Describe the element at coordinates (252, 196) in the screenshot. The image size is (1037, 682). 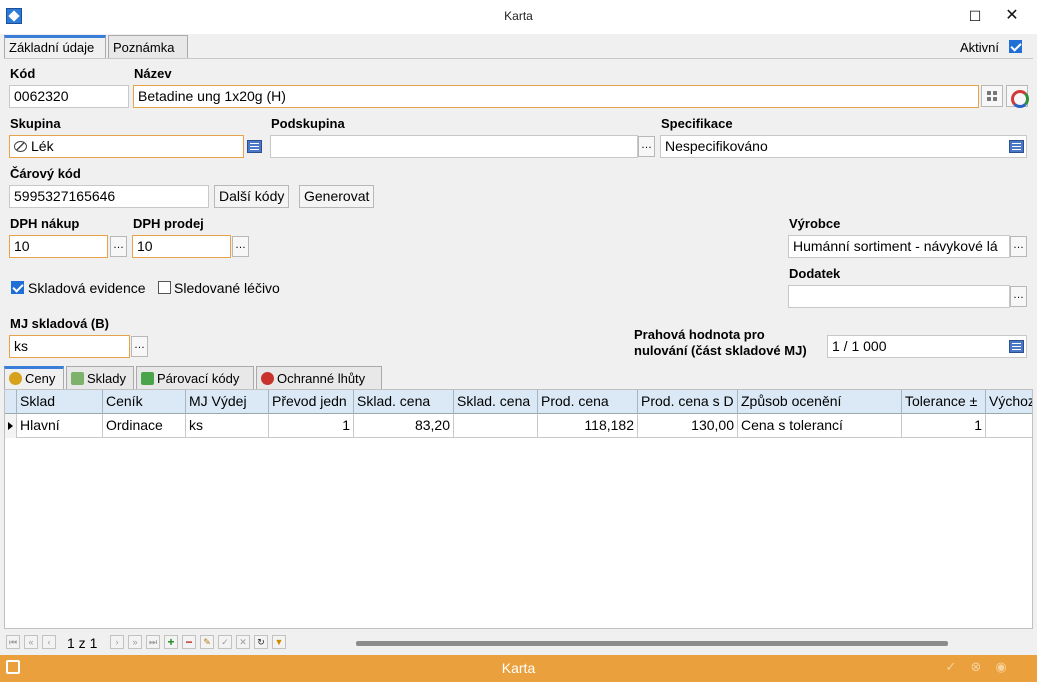
I see `dalsi-kody-button: Další kódy` at that location.